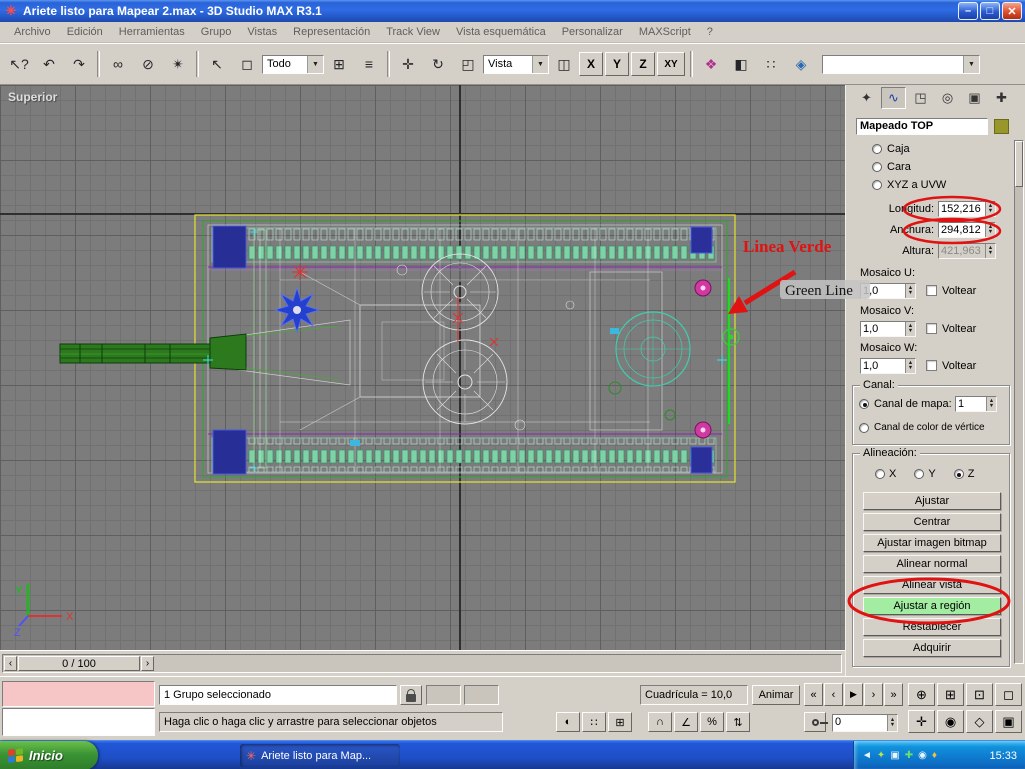 This screenshot has height=769, width=1025. Describe the element at coordinates (934, 755) in the screenshot. I see `tray-icon-5: ♦` at that location.